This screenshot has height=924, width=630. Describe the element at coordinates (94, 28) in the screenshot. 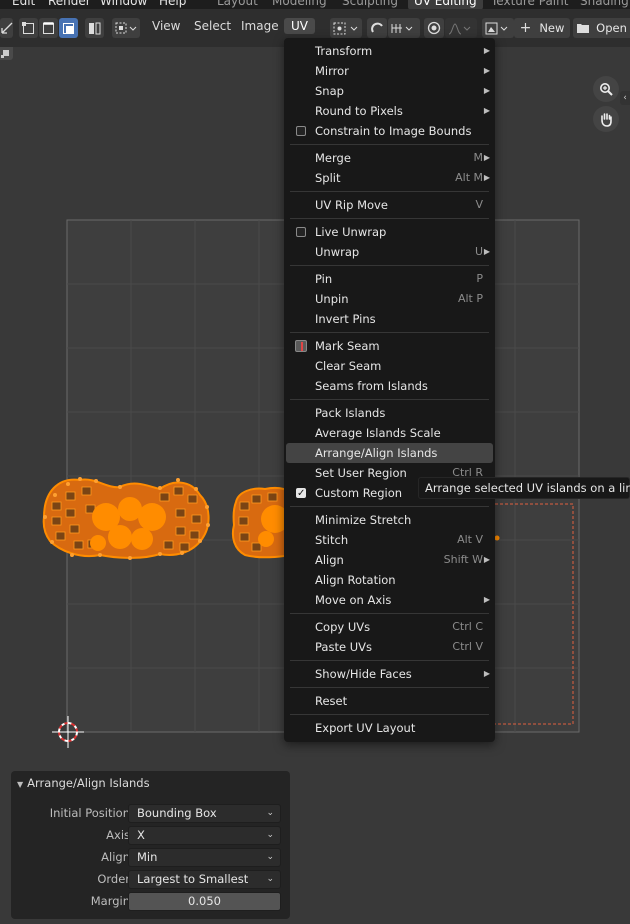

I see `island-select-mode-icon` at that location.